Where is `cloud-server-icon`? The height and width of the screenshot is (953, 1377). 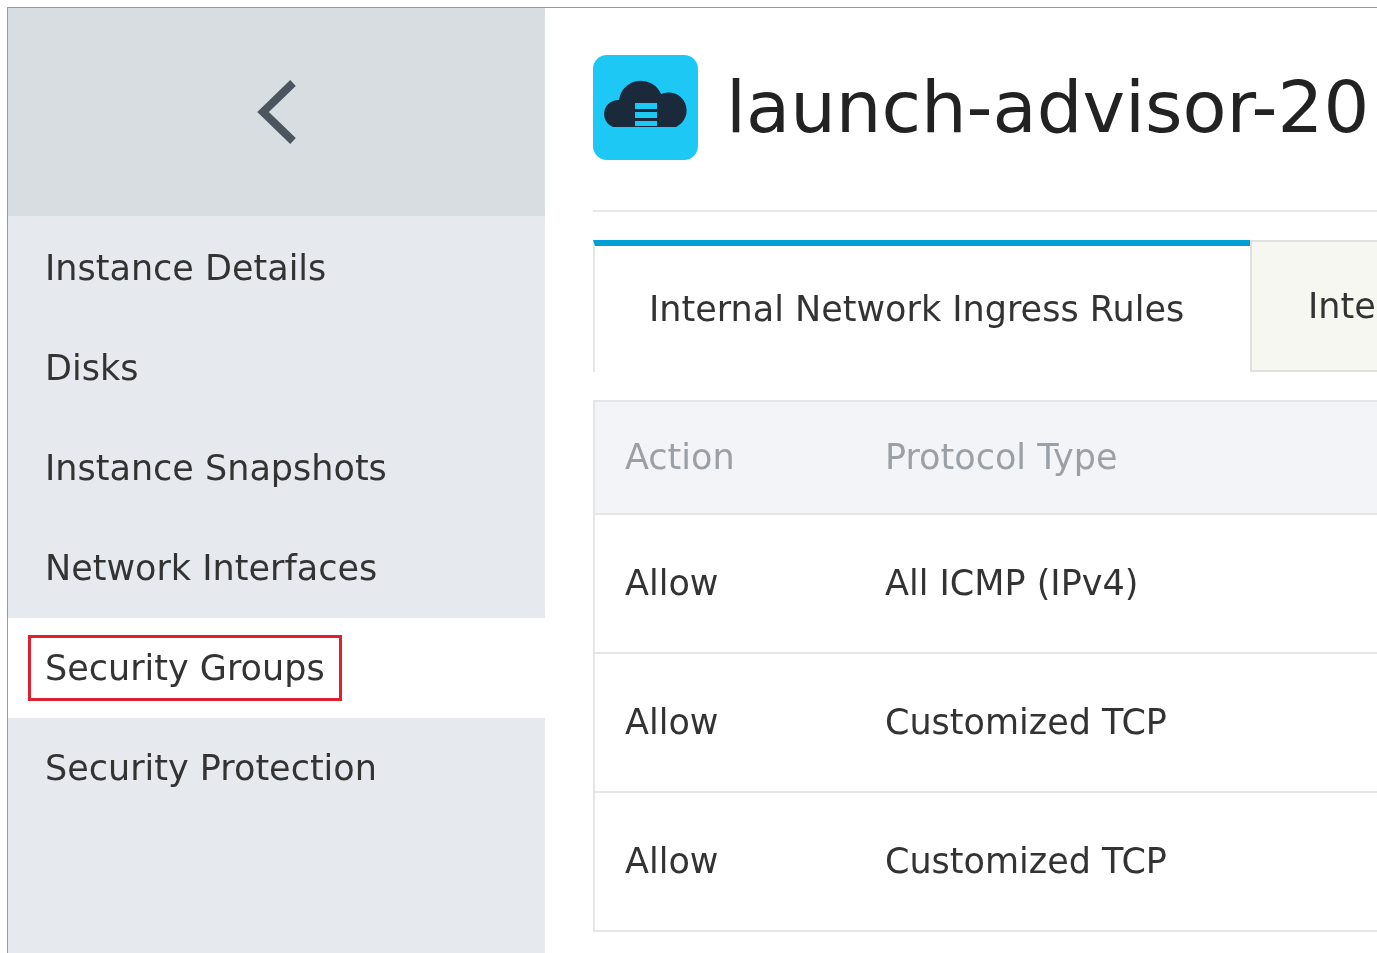
cloud-server-icon is located at coordinates (645, 107).